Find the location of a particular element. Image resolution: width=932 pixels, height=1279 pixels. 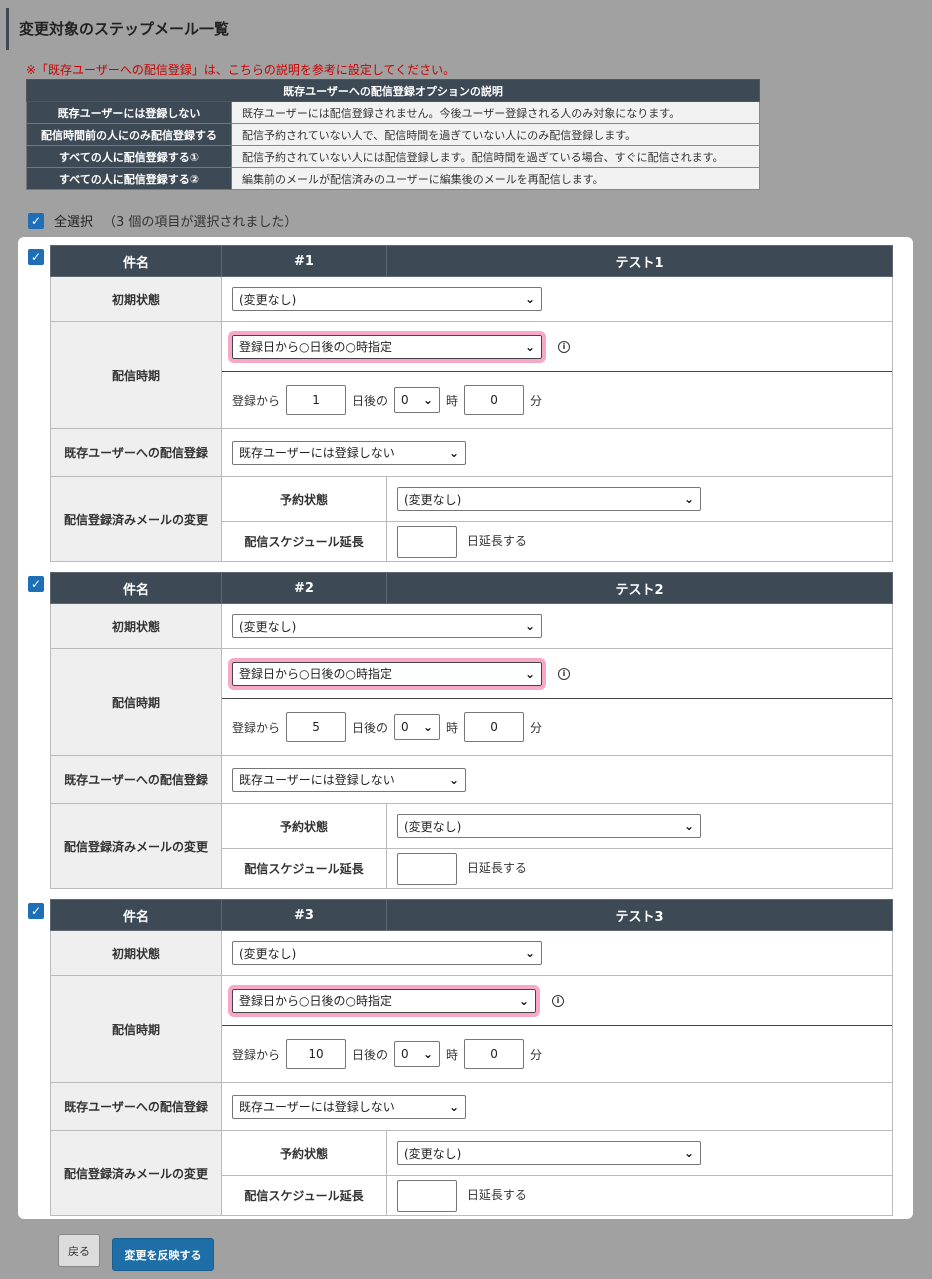

item-name: テスト2 is located at coordinates (639, 588).